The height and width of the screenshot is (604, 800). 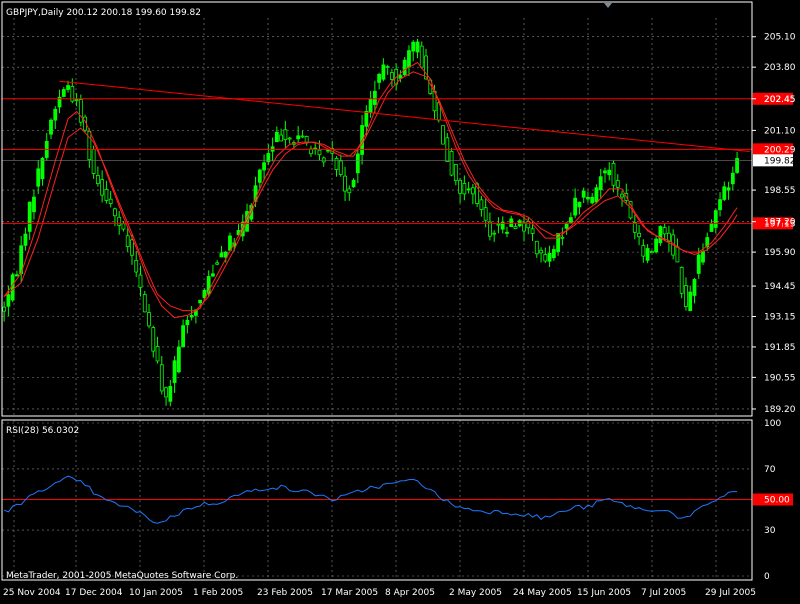 I want to click on x-tick-label: 15 Jun 2005, so click(x=604, y=593).